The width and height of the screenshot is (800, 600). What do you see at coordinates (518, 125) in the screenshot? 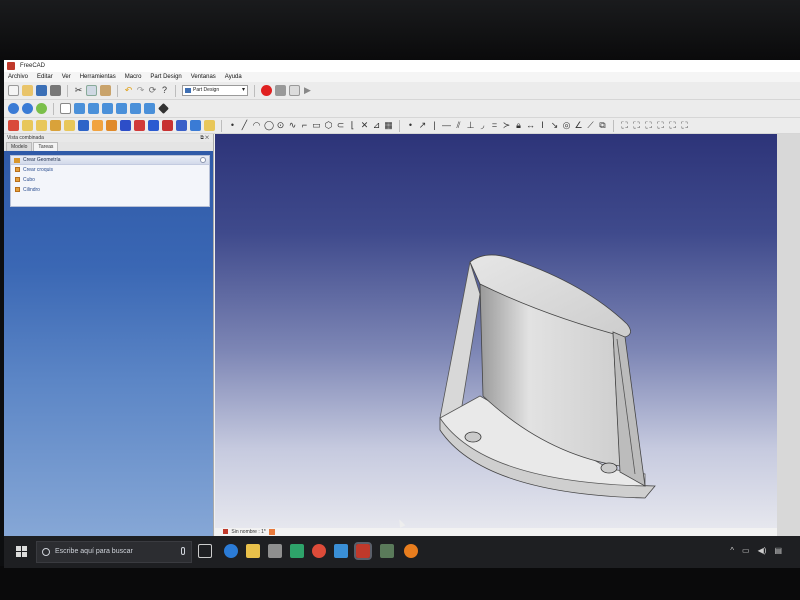
I see `lock-icon: 🔒︎` at bounding box center [518, 125].